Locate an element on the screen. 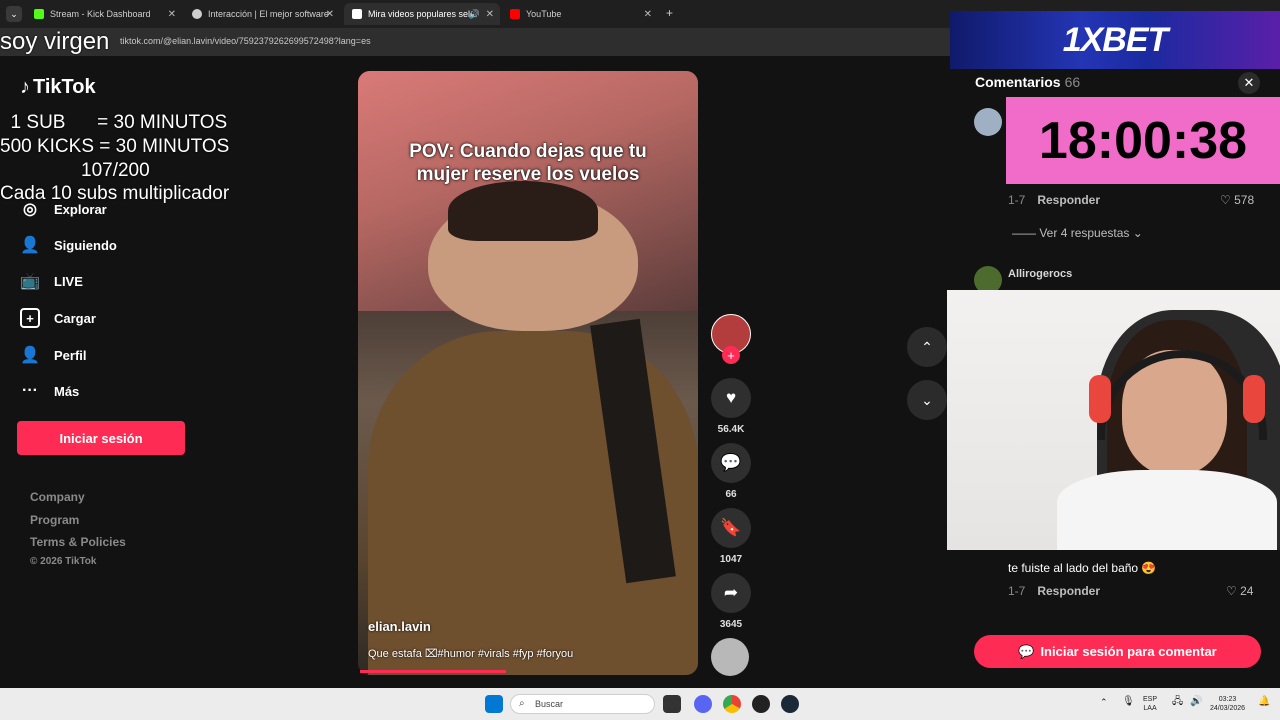 The width and height of the screenshot is (1280, 720). task-view-icon is located at coordinates (672, 704).